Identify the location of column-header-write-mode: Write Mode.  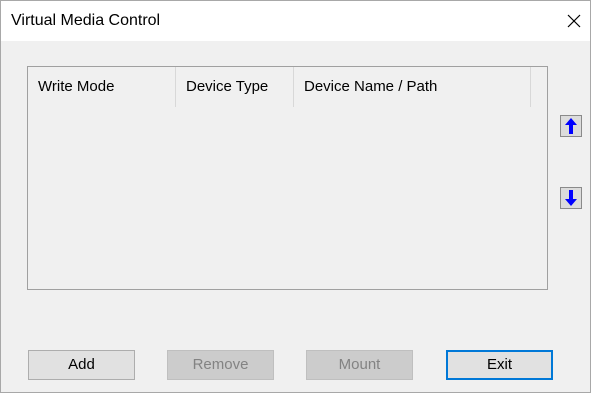
(102, 87).